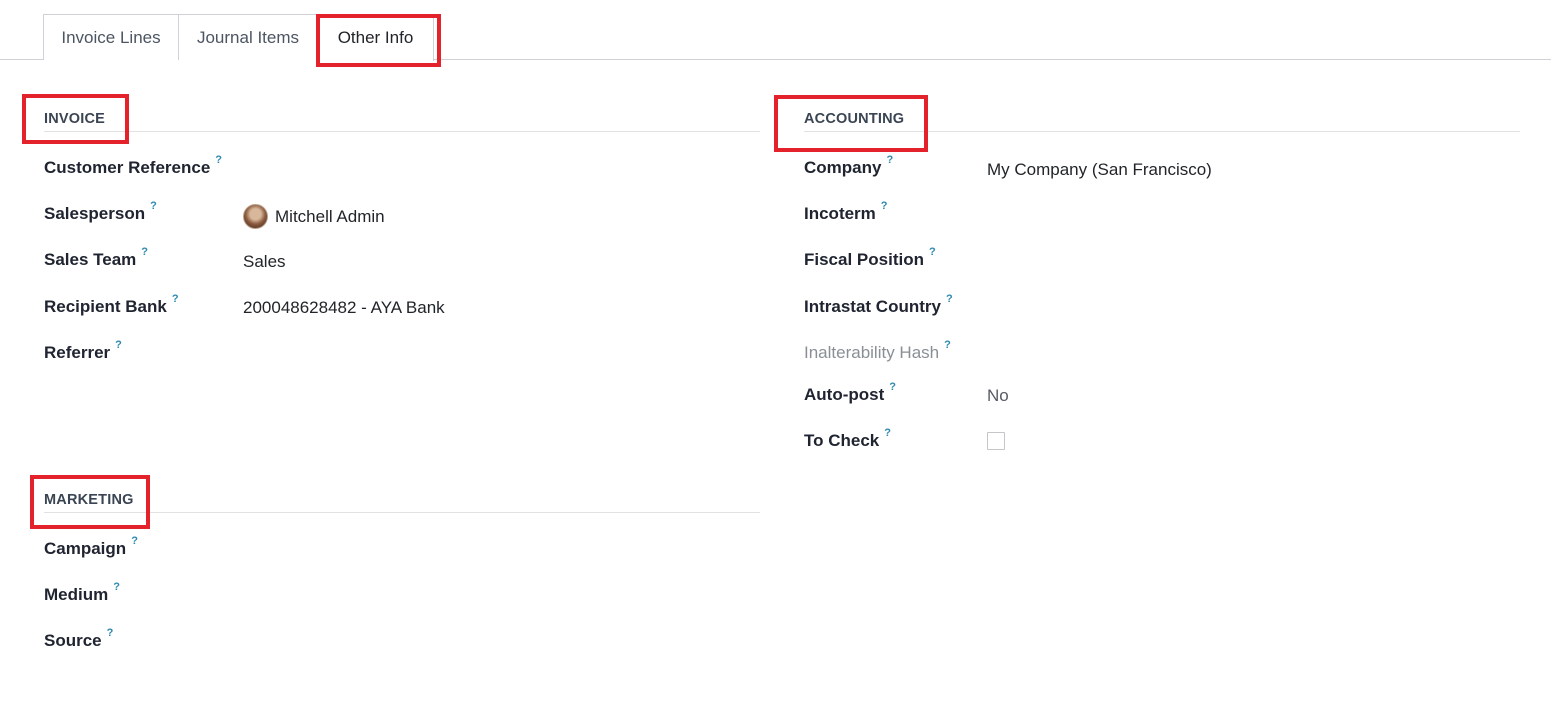  Describe the element at coordinates (775, 37) in the screenshot. I see `notebook-tabs: Invoice Lines Journal Items Other Info` at that location.